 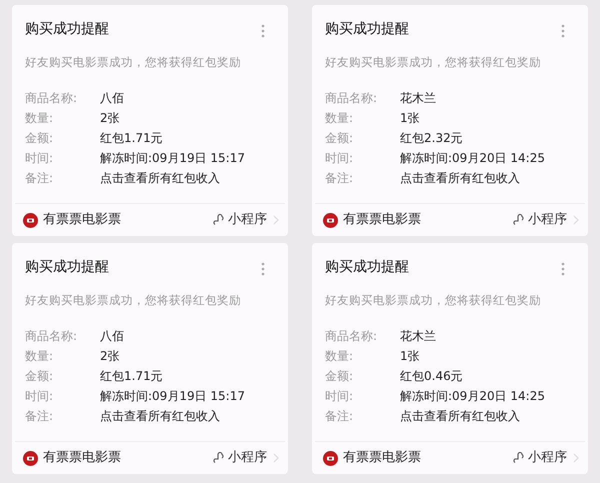 I want to click on field-value: 红包0.46元, so click(x=431, y=376).